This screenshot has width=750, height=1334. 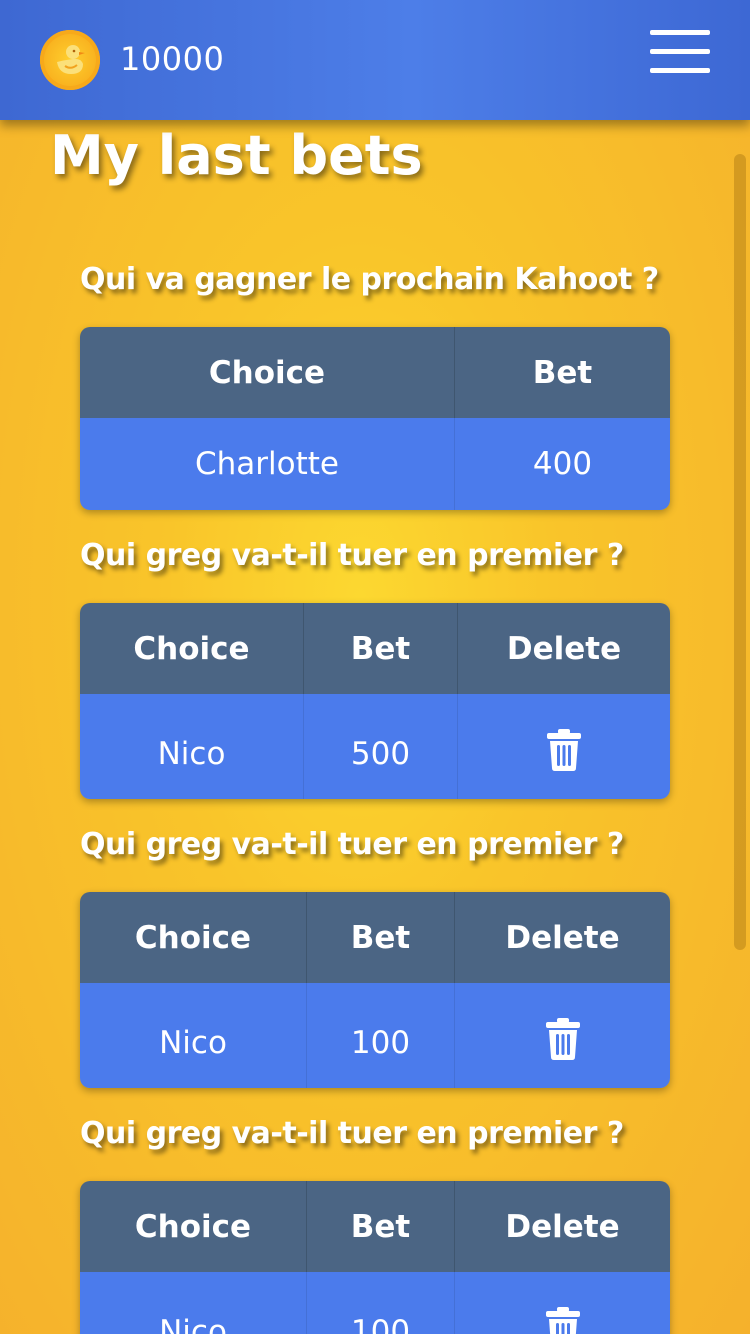 I want to click on top-bar: 10000, so click(x=375, y=60).